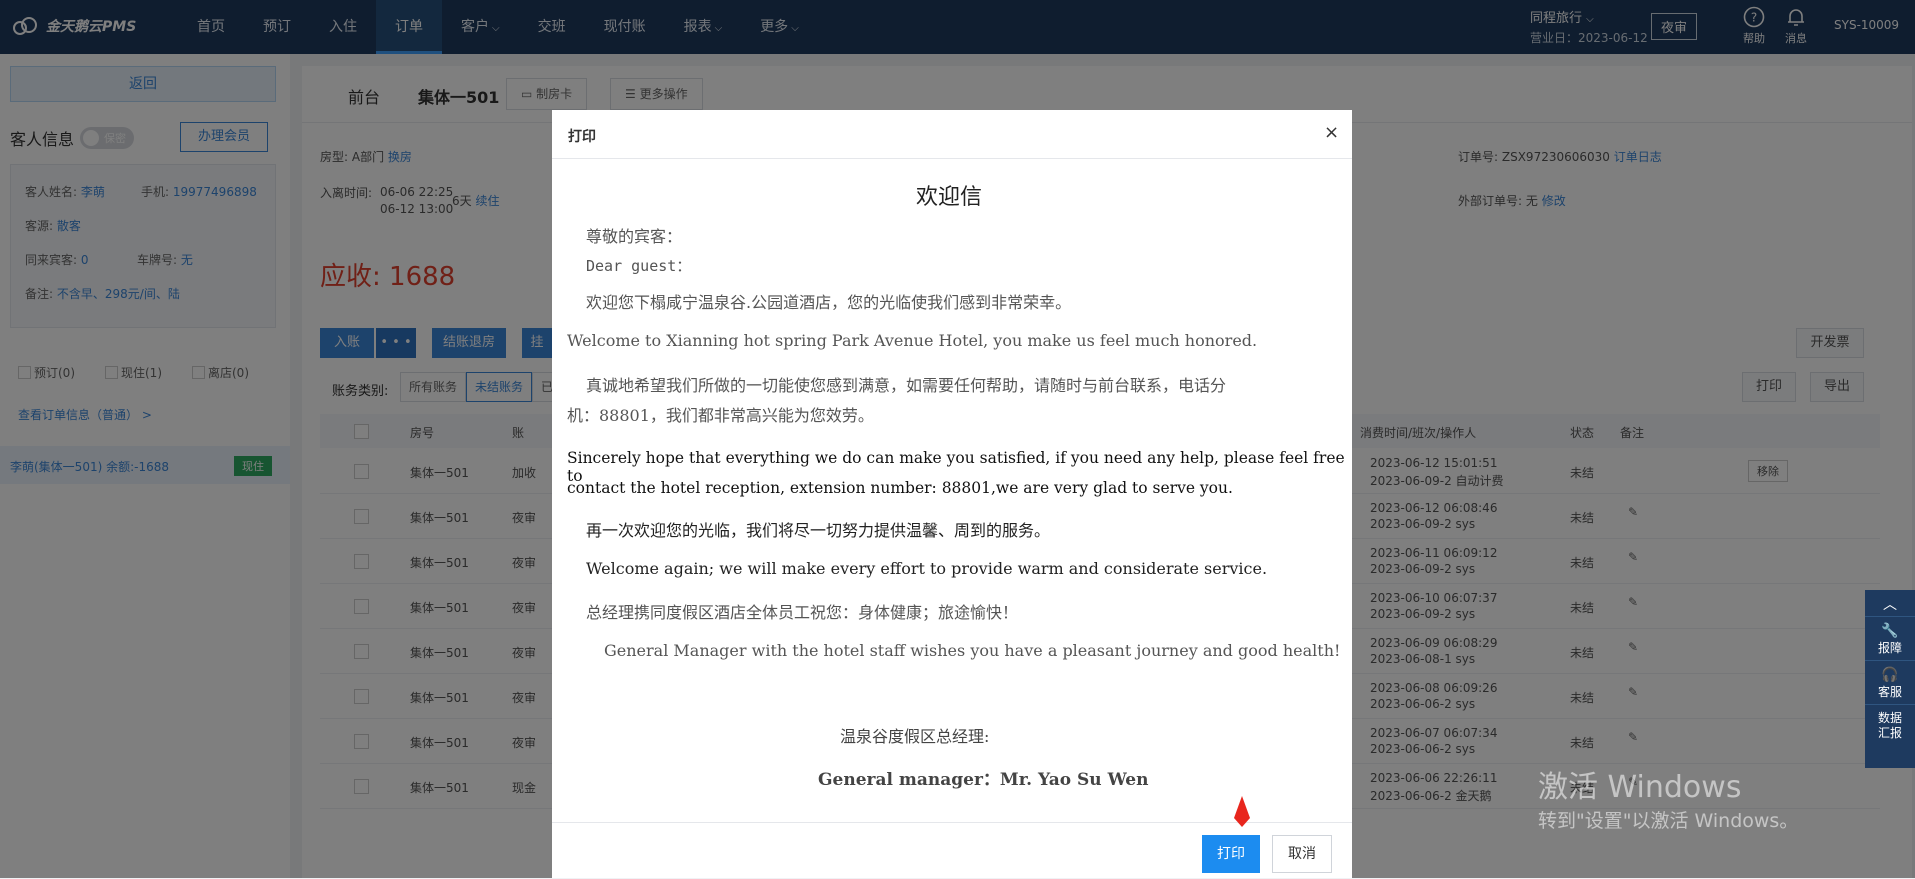  I want to click on watermark-line2: 转到"设置"以激活 Windows。, so click(1668, 821).